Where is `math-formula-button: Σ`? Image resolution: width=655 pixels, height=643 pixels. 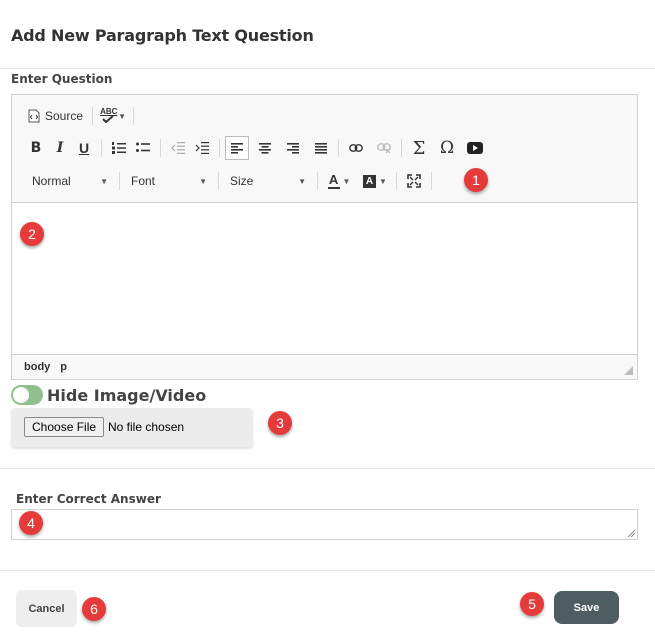
math-formula-button: Σ is located at coordinates (419, 148).